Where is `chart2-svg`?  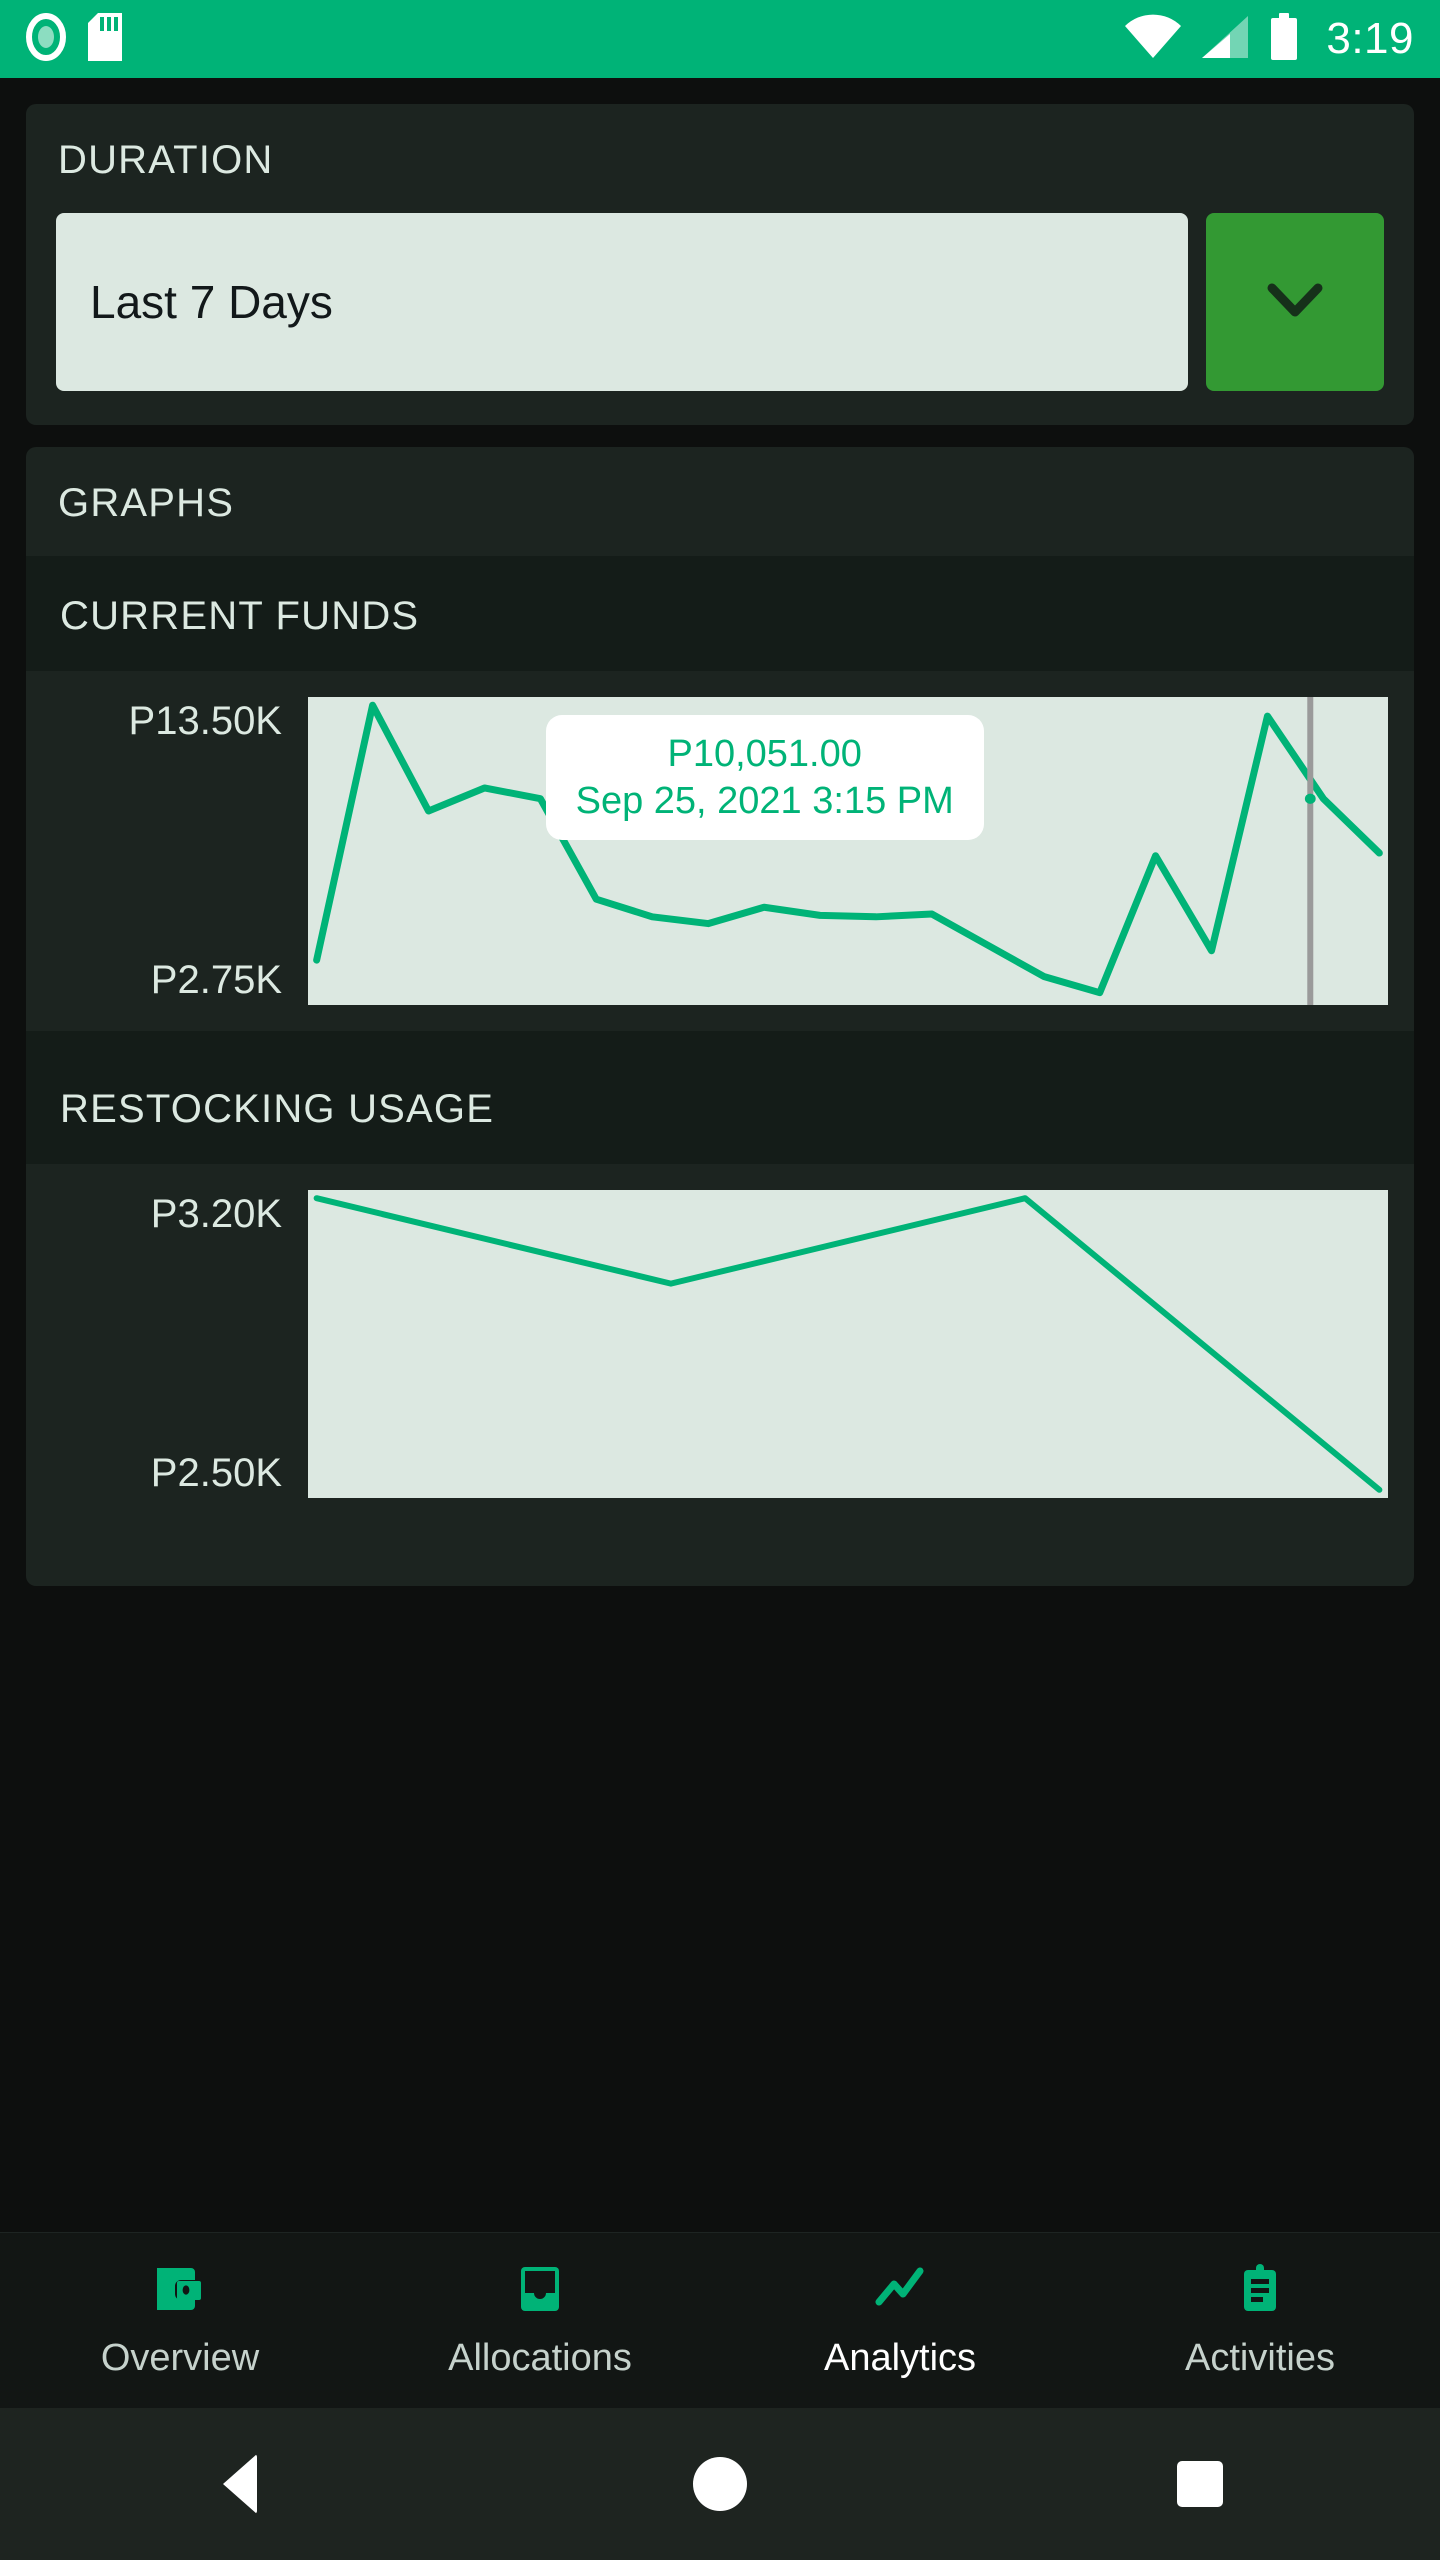
chart2-svg is located at coordinates (848, 1344).